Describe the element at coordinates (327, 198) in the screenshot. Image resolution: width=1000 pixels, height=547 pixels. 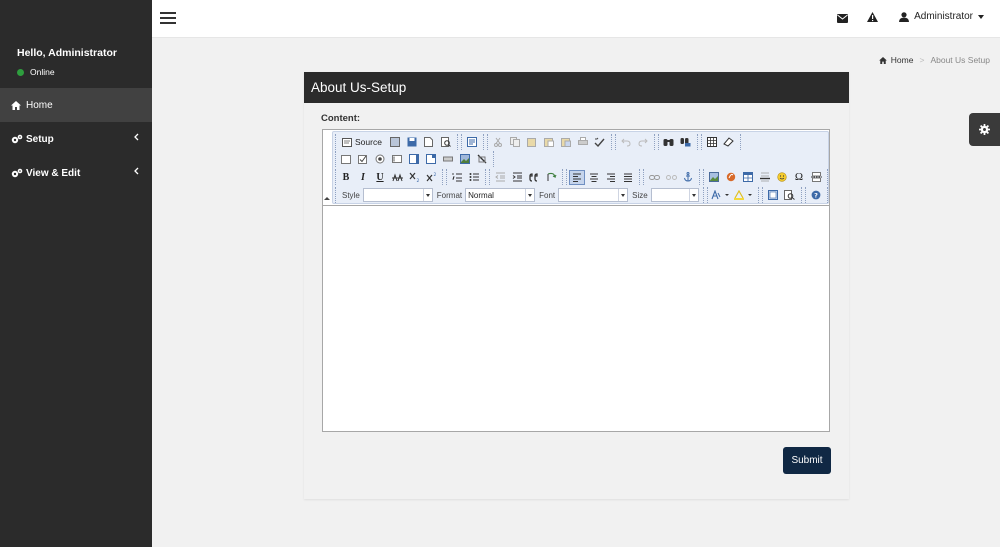
I see `collapse-toolbar-icon` at that location.